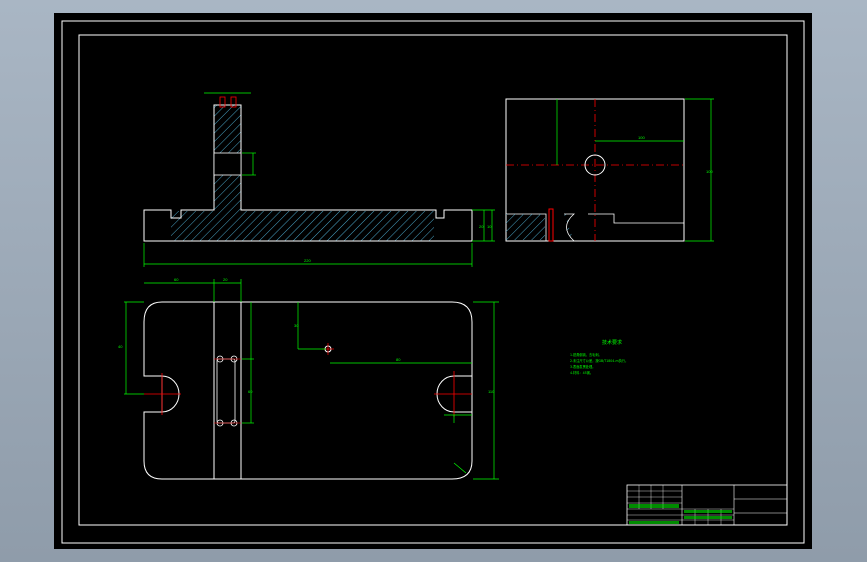 The image size is (867, 562). What do you see at coordinates (609, 170) in the screenshot?
I see `side-view: 100 100` at bounding box center [609, 170].